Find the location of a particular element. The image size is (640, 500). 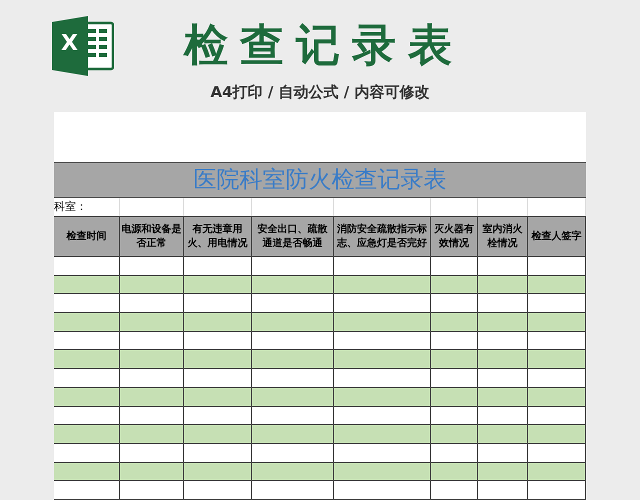

column-header: 检查人签字 is located at coordinates (557, 236).